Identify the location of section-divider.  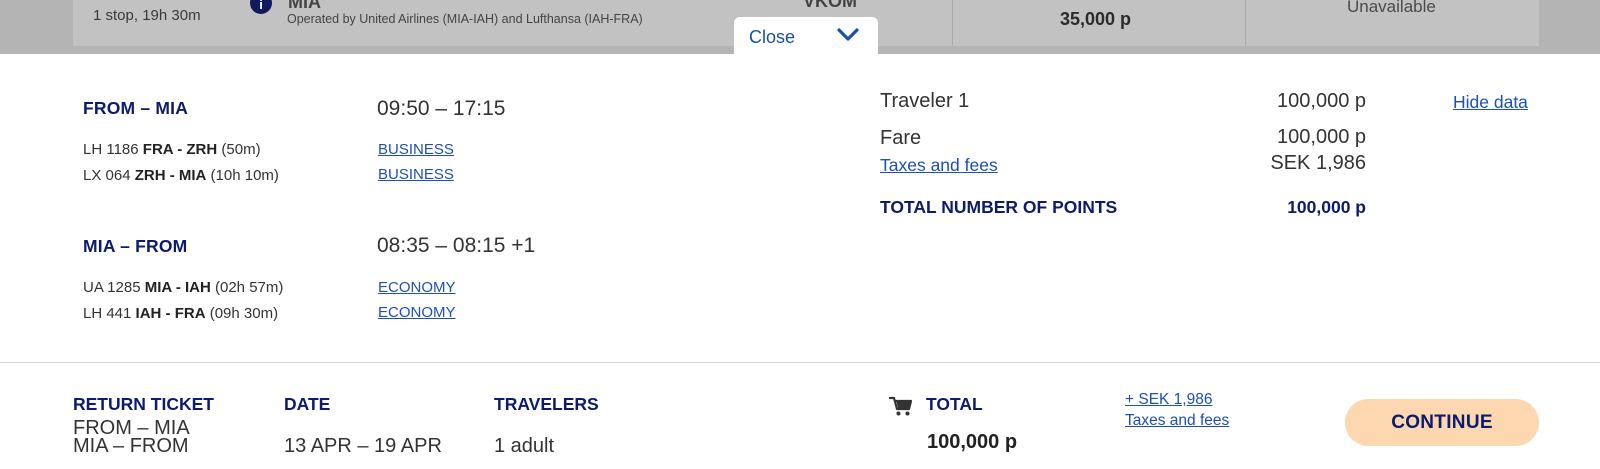
(800, 362).